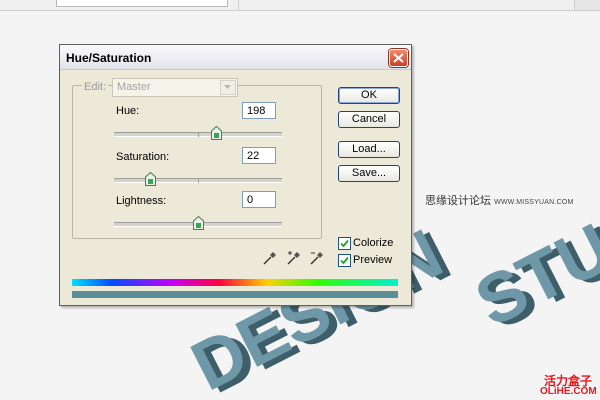  I want to click on watermark-missyuan-url: WWW.MISSYUAN.COM, so click(534, 202).